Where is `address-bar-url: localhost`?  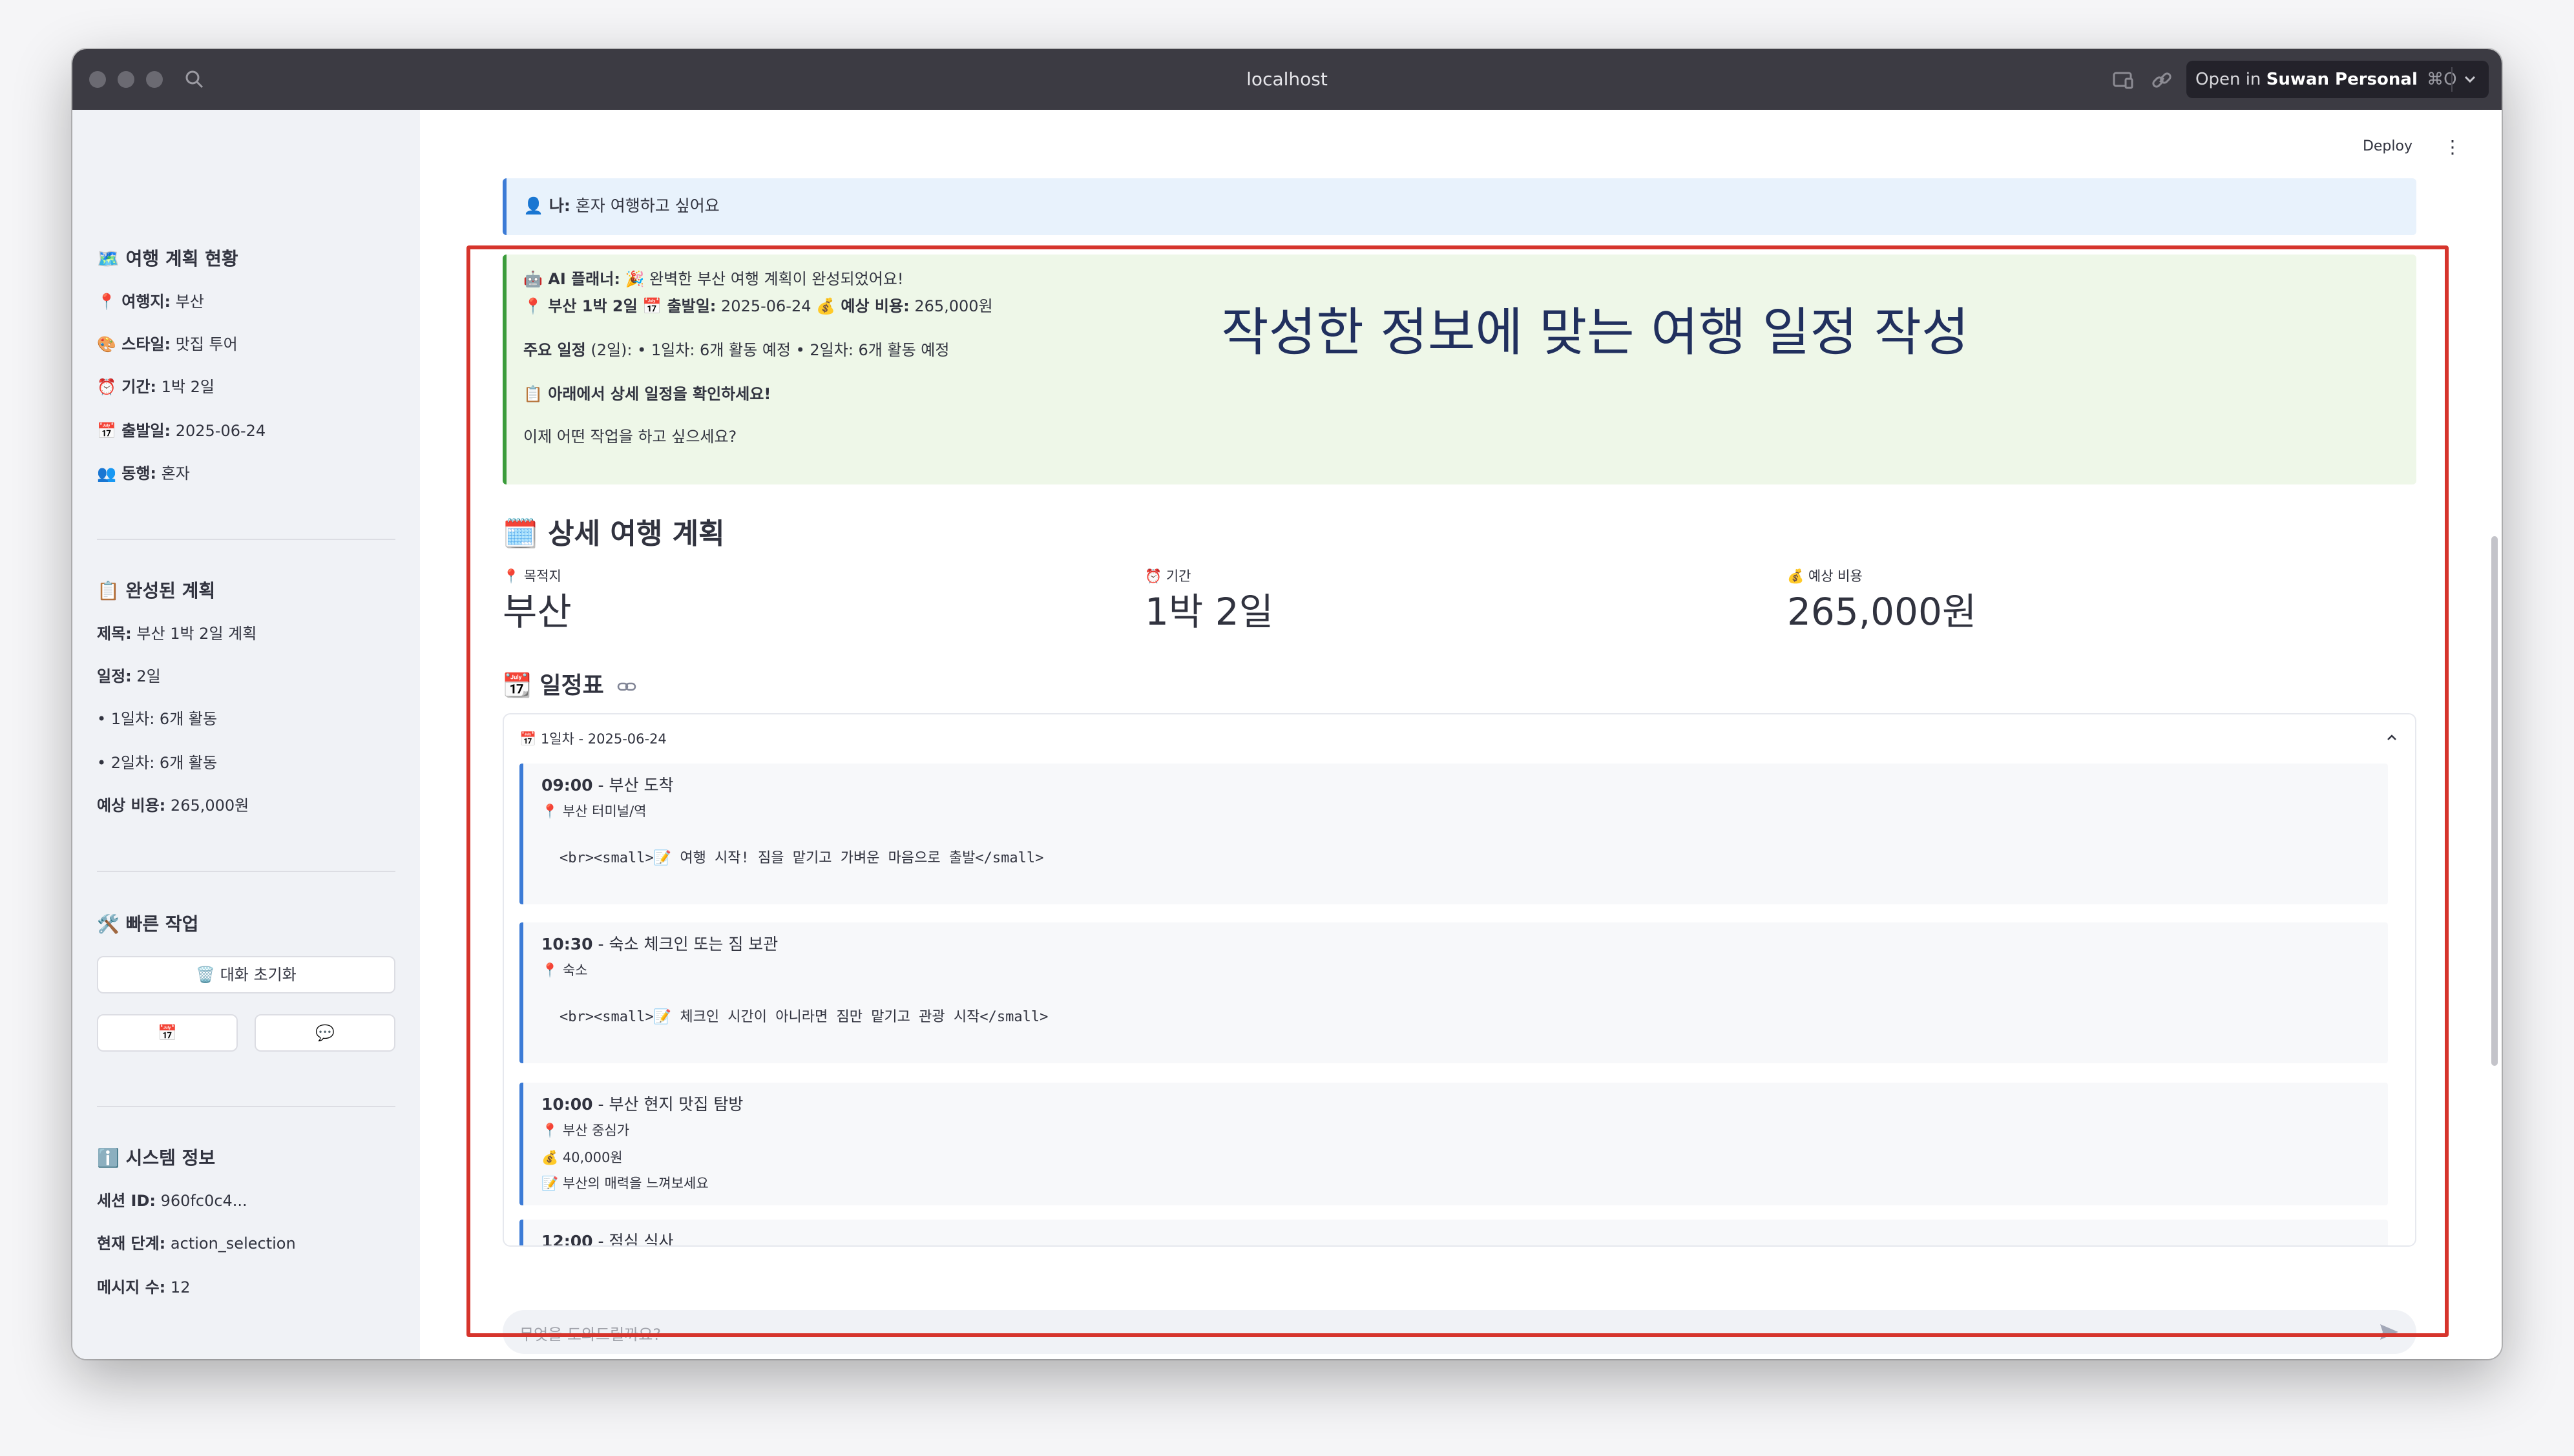
address-bar-url: localhost is located at coordinates (1287, 79).